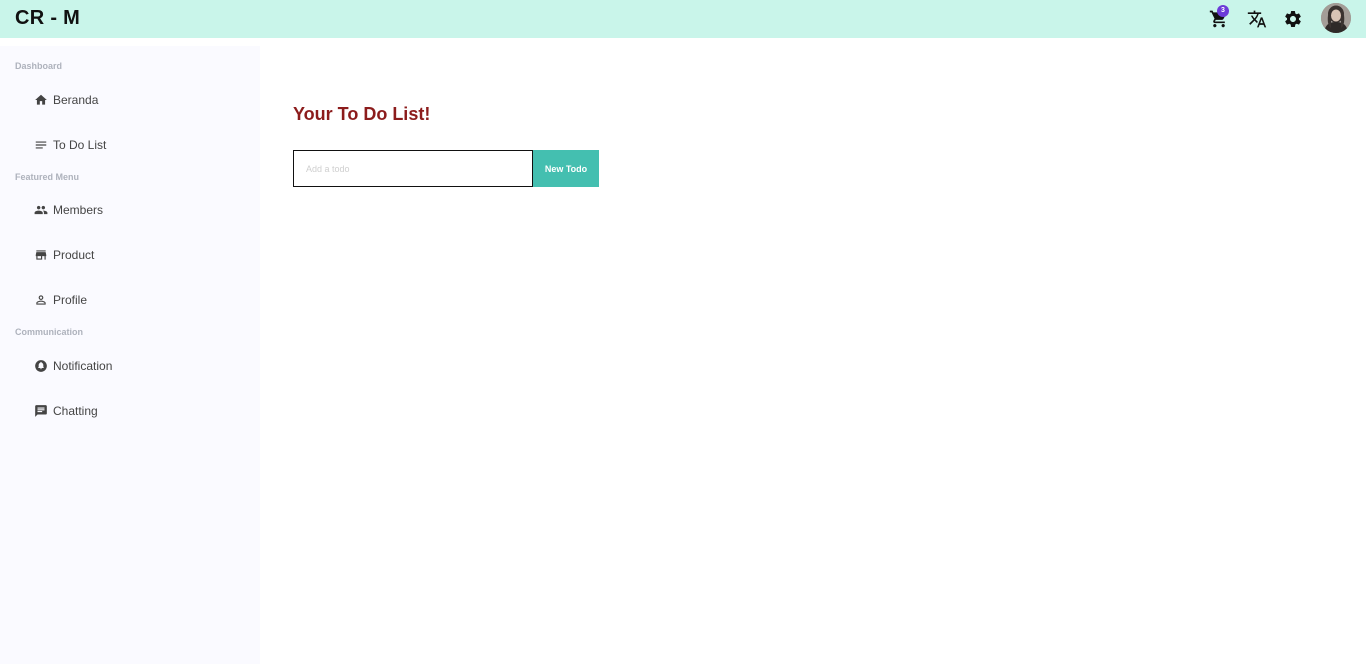  Describe the element at coordinates (41, 210) in the screenshot. I see `people-icon` at that location.